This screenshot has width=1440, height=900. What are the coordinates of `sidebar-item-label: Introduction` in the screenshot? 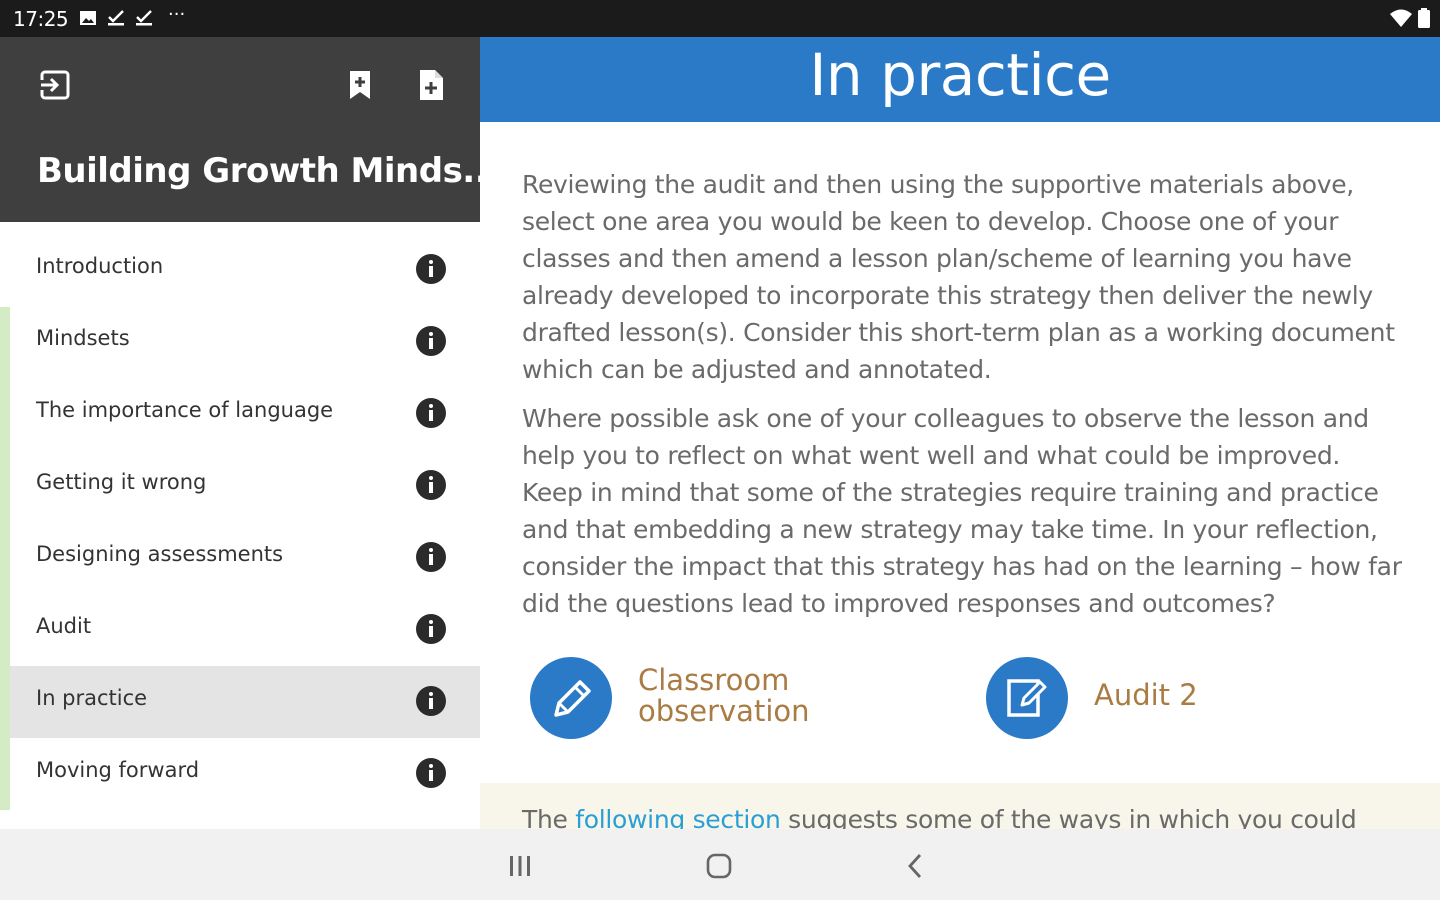 It's located at (100, 266).